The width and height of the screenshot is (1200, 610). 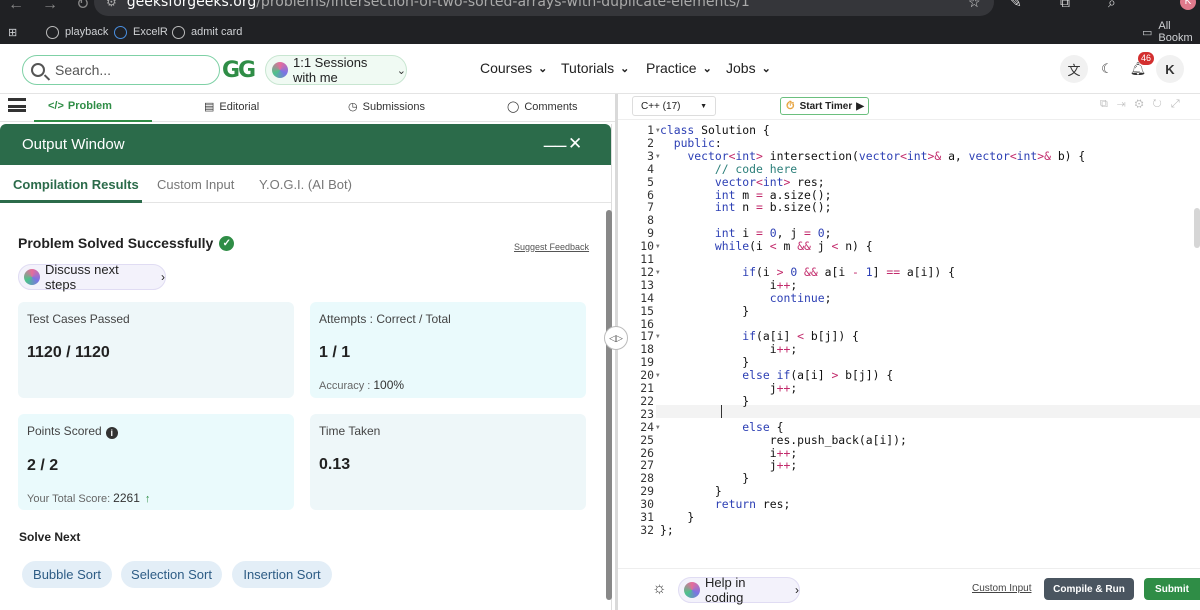 I want to click on bookmark-playback: playback, so click(x=77, y=32).